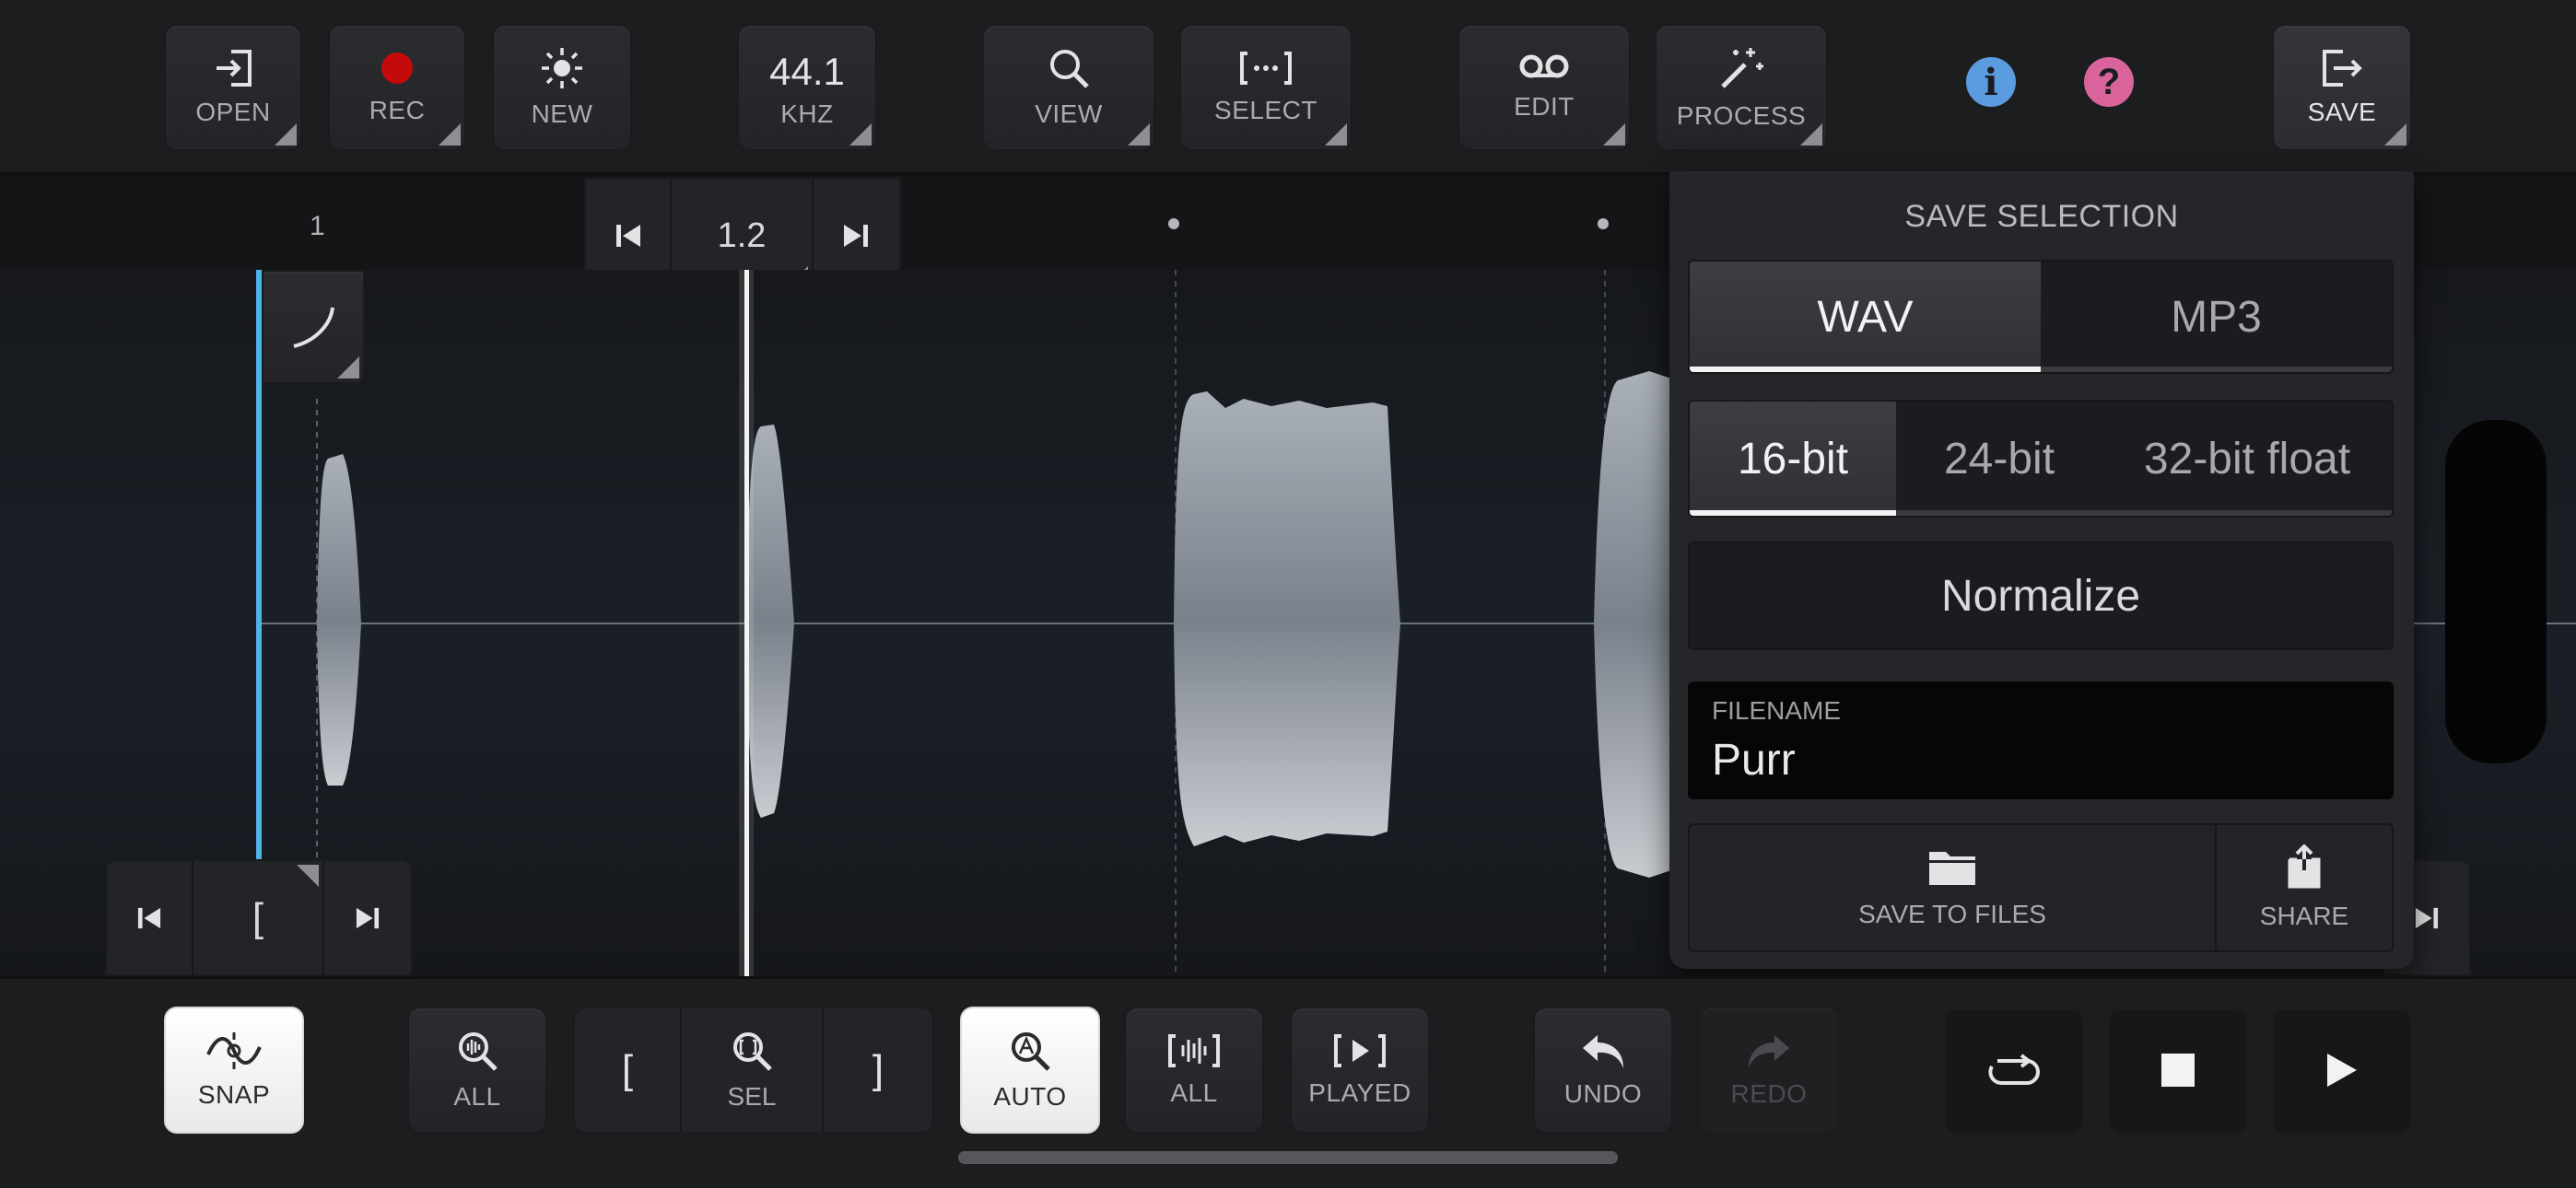  I want to click on auto-zoom-label: AUTO, so click(1030, 1096).